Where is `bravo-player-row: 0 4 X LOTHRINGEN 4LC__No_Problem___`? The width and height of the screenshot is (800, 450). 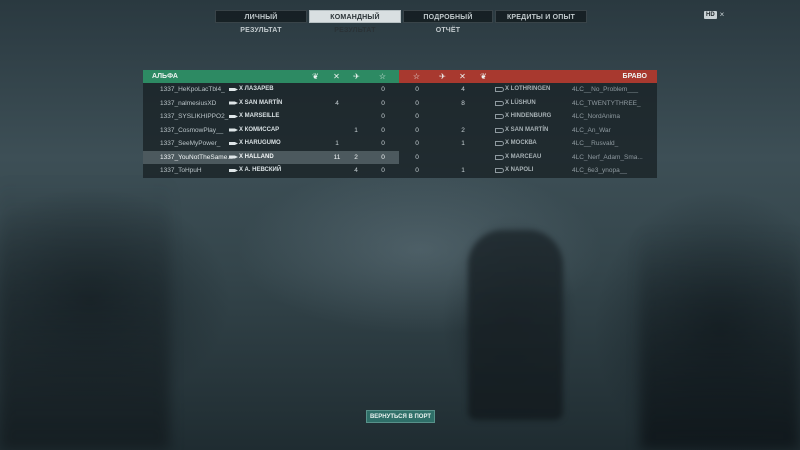 bravo-player-row: 0 4 X LOTHRINGEN 4LC__No_Problem___ is located at coordinates (528, 90).